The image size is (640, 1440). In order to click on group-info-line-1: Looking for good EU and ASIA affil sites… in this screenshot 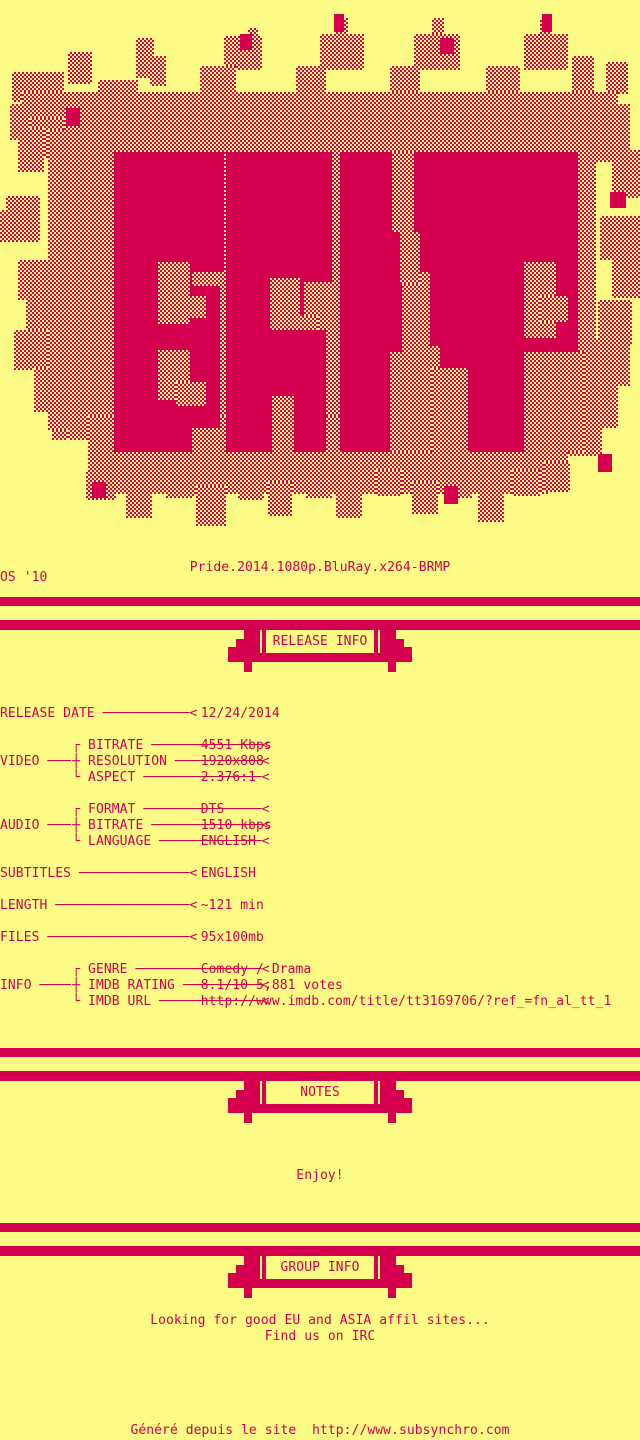, I will do `click(320, 1320)`.